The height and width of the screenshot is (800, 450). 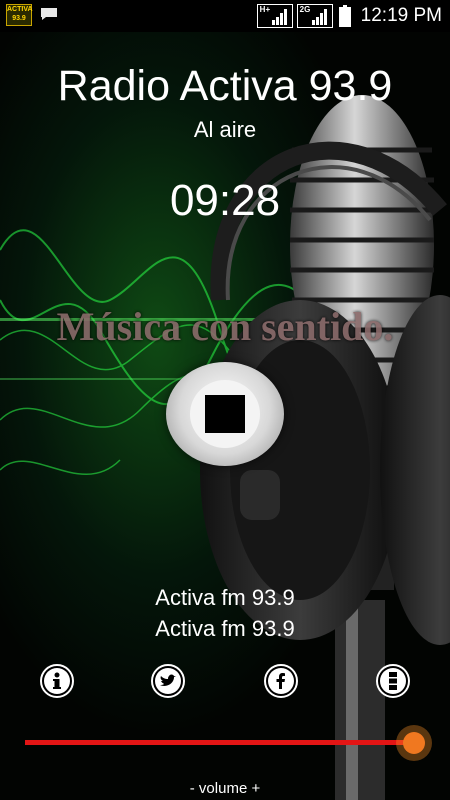 I want to click on stop-button, so click(x=225, y=414).